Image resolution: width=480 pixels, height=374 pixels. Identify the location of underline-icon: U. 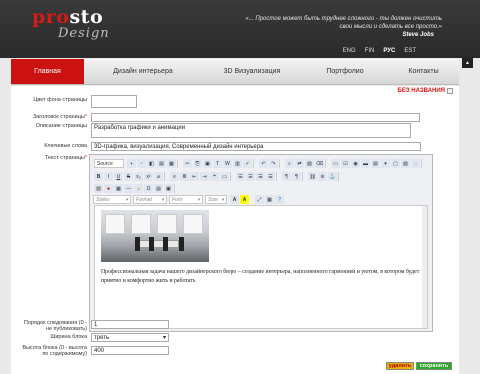
(118, 176).